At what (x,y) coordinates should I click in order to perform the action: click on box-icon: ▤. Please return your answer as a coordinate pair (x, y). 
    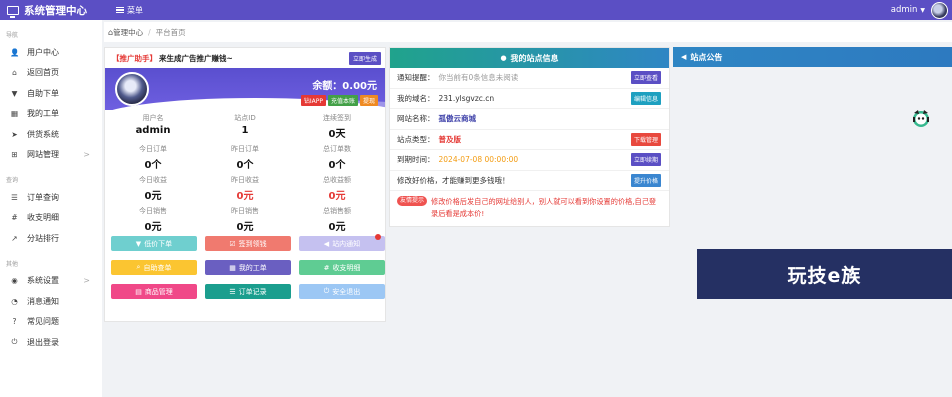
    Looking at the image, I should click on (138, 291).